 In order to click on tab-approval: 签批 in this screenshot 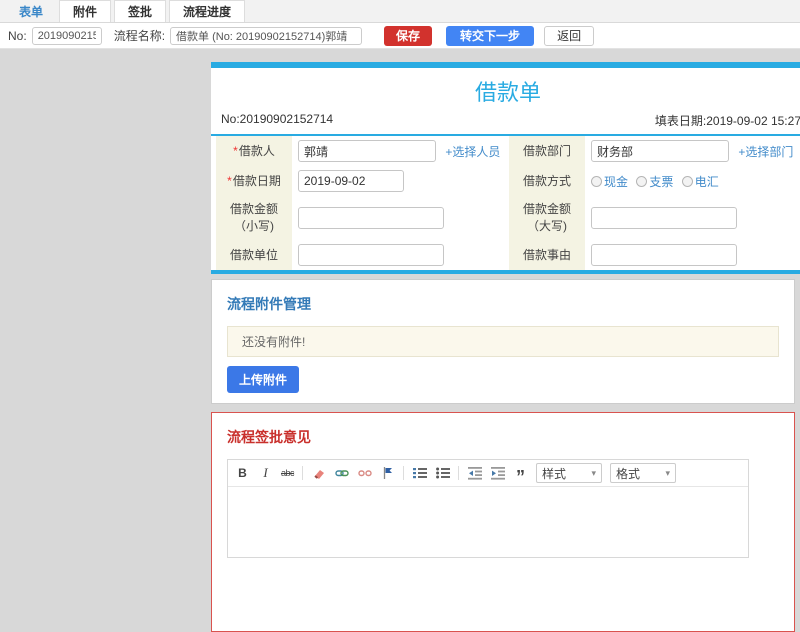, I will do `click(140, 11)`.